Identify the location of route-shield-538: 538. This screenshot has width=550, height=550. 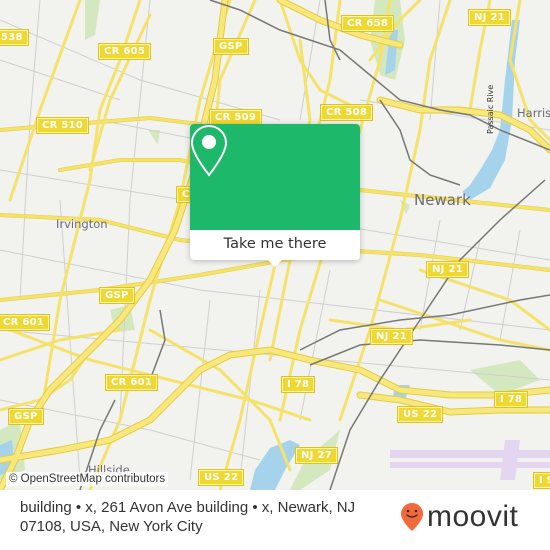
(14, 37).